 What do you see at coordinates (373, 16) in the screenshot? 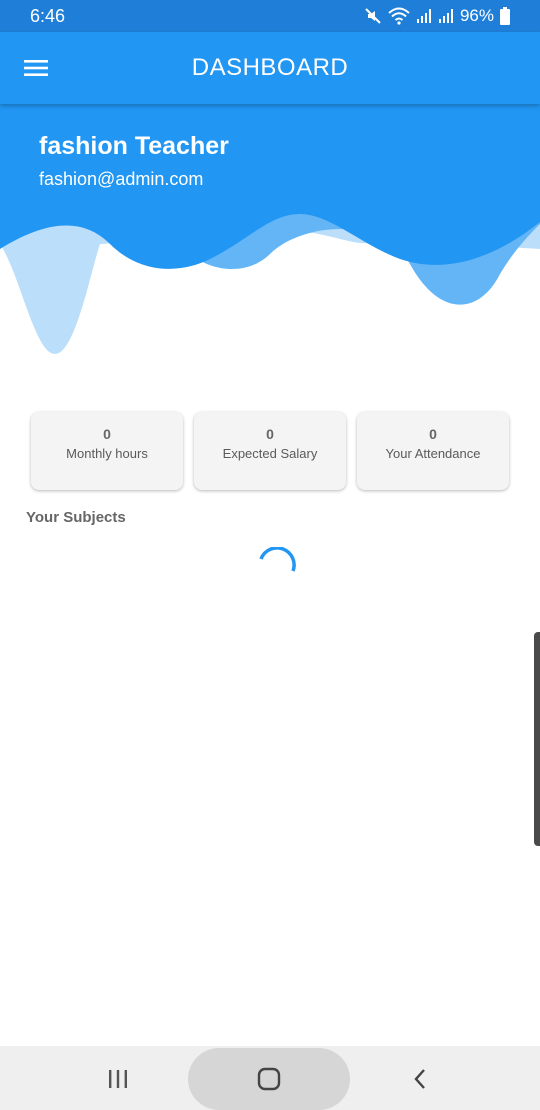
I see `mute-icon` at bounding box center [373, 16].